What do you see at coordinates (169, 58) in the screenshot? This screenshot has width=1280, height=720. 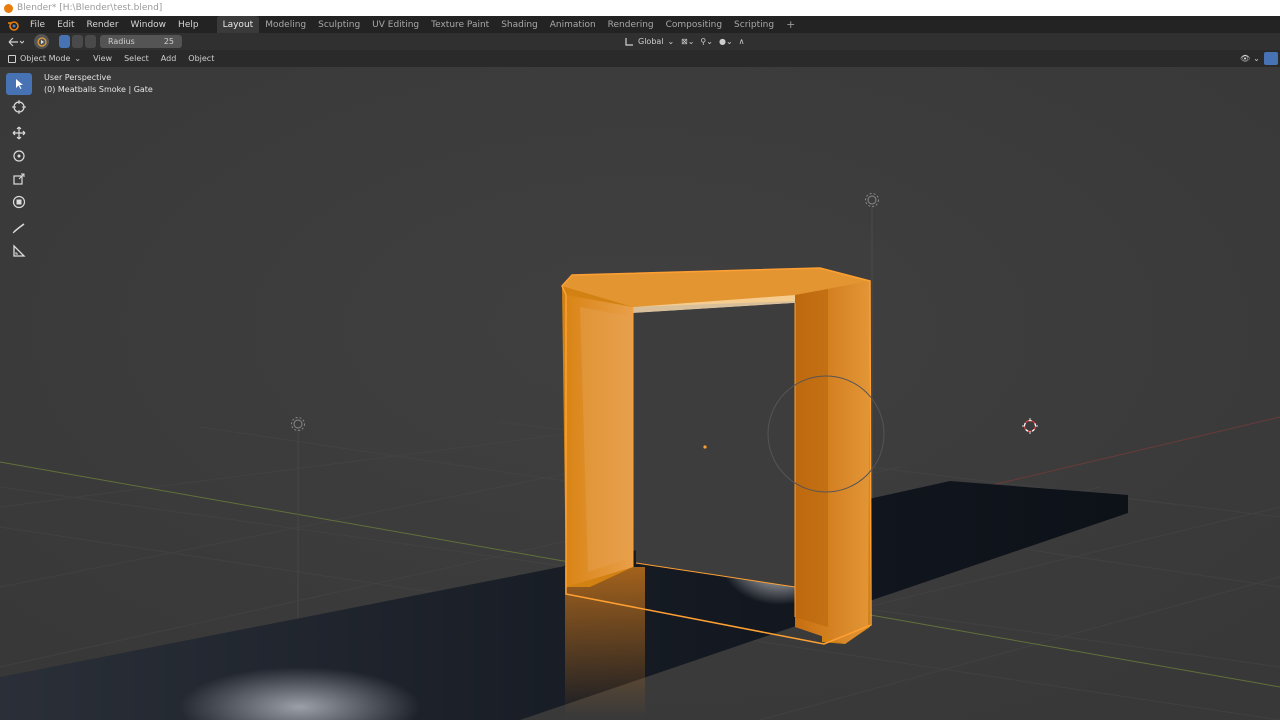 I see `menu-add: Add` at bounding box center [169, 58].